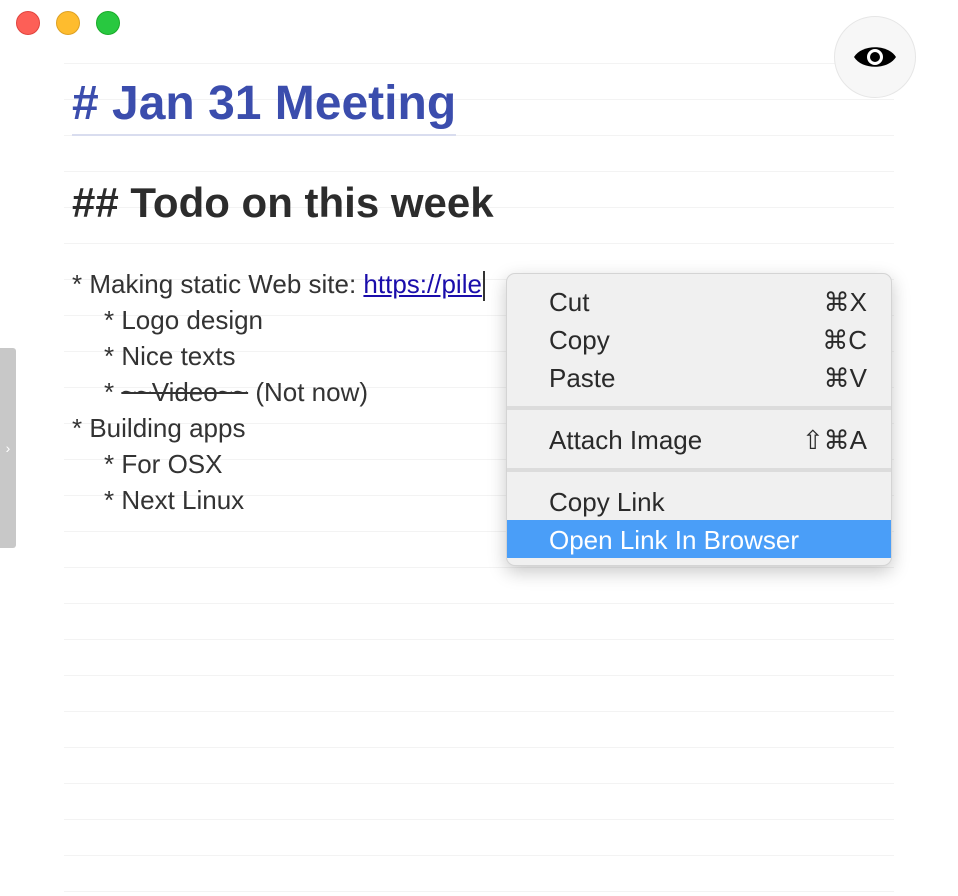 The height and width of the screenshot is (896, 958). I want to click on menu-item-label: Copy Link, so click(607, 502).